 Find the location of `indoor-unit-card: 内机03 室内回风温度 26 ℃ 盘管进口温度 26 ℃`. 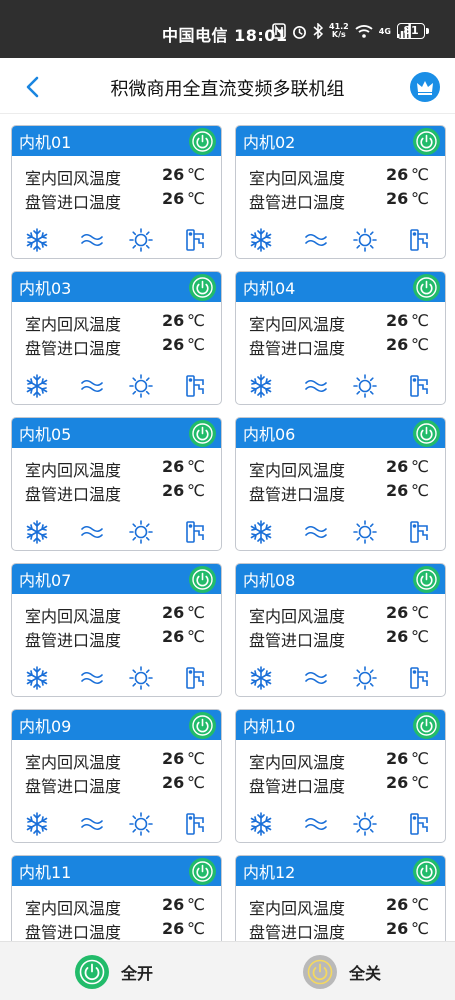

indoor-unit-card: 内机03 室内回风温度 26 ℃ 盘管进口温度 26 ℃ is located at coordinates (116, 338).